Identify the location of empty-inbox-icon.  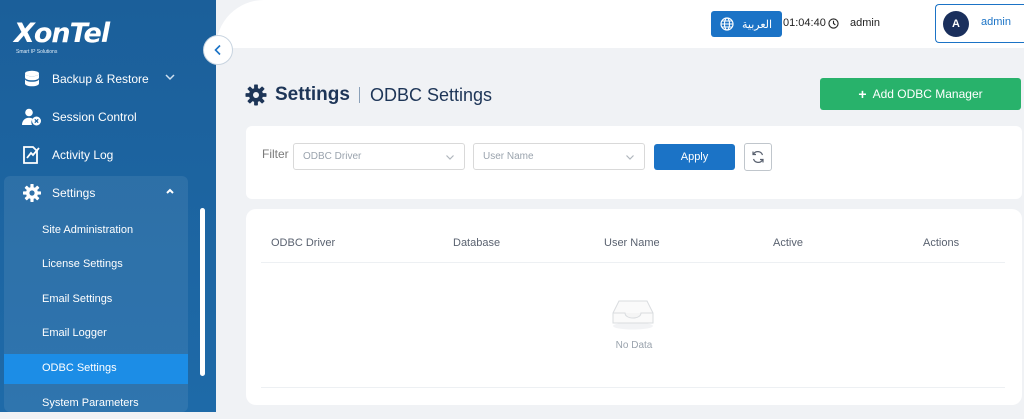
(633, 315).